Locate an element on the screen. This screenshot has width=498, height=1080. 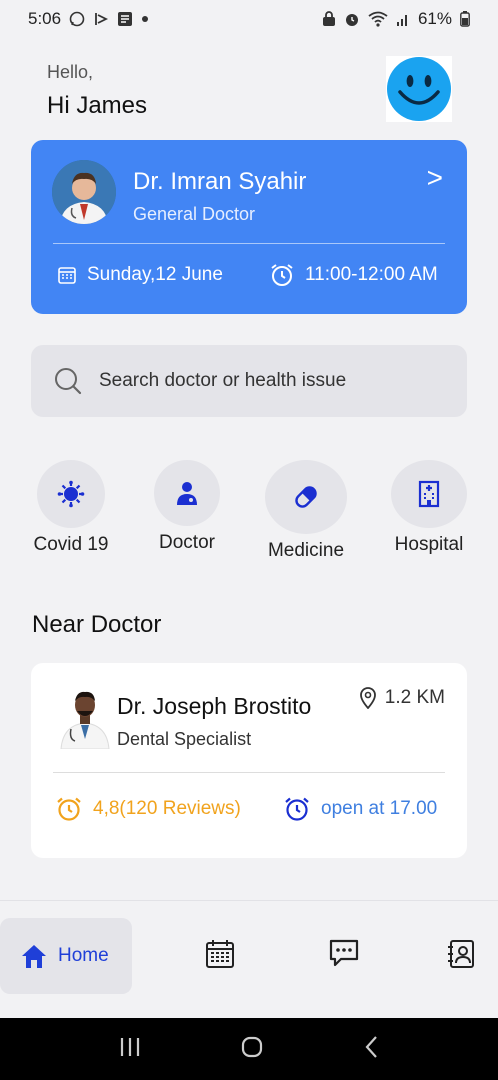
battery-percent: 61% is located at coordinates (434, 18).